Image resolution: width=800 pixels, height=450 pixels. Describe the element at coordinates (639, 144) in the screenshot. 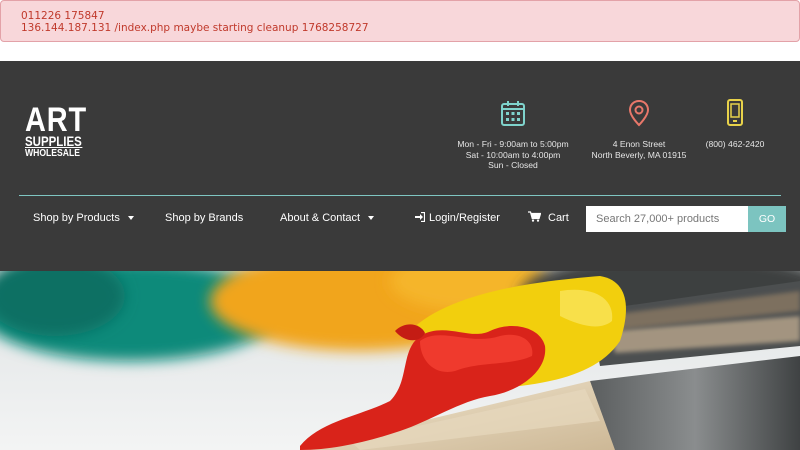

I see `address-street: 4 Enon Street` at that location.